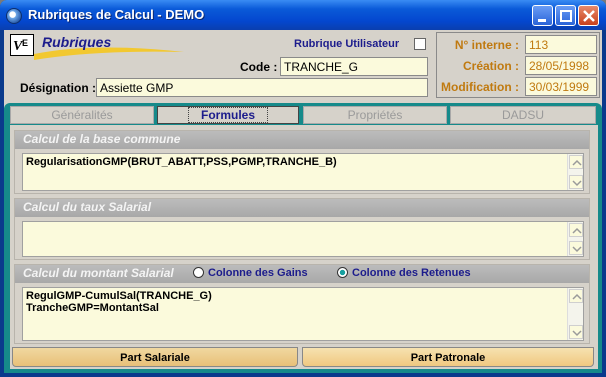 The width and height of the screenshot is (606, 377). I want to click on taux-salarial-scrollbar, so click(575, 239).